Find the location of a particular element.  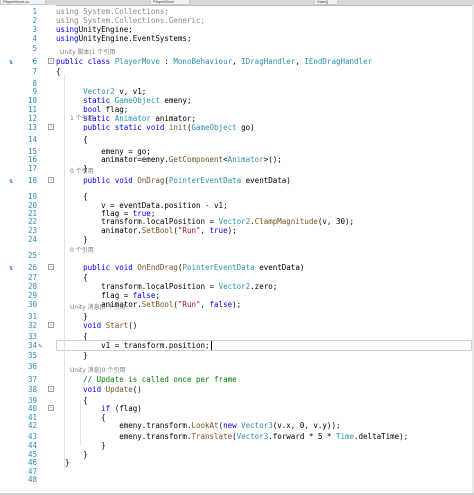

code-token: OnDrag is located at coordinates (151, 180).